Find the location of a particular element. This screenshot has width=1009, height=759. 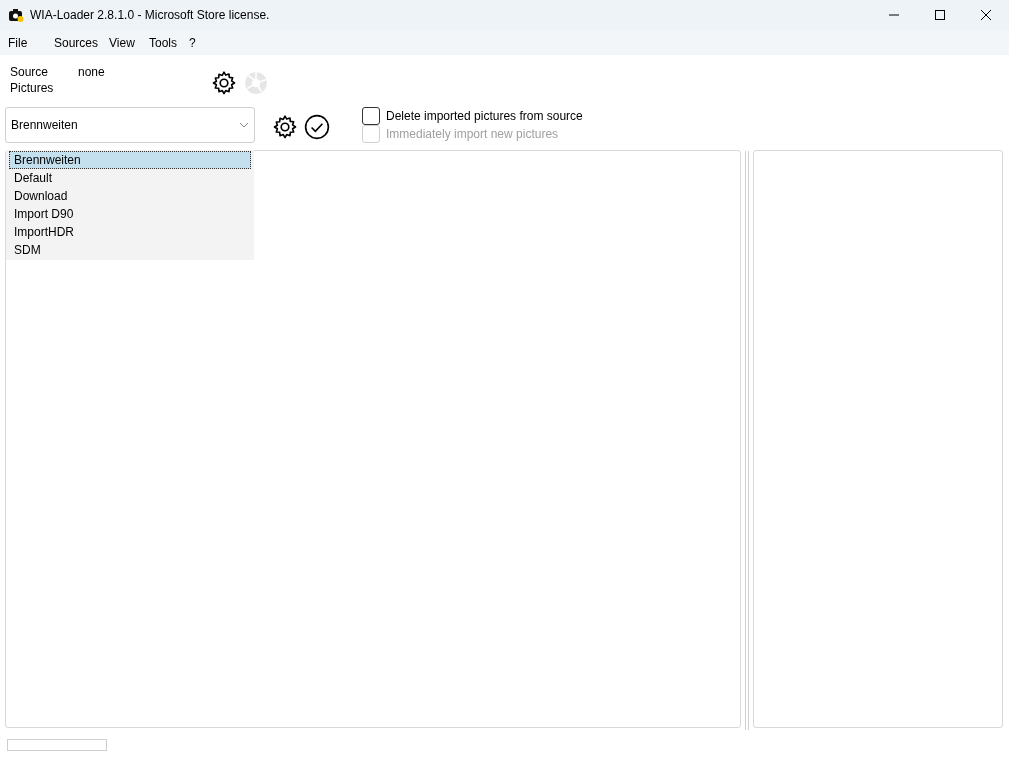

profile-dropdown: Brennweiten is located at coordinates (130, 125).